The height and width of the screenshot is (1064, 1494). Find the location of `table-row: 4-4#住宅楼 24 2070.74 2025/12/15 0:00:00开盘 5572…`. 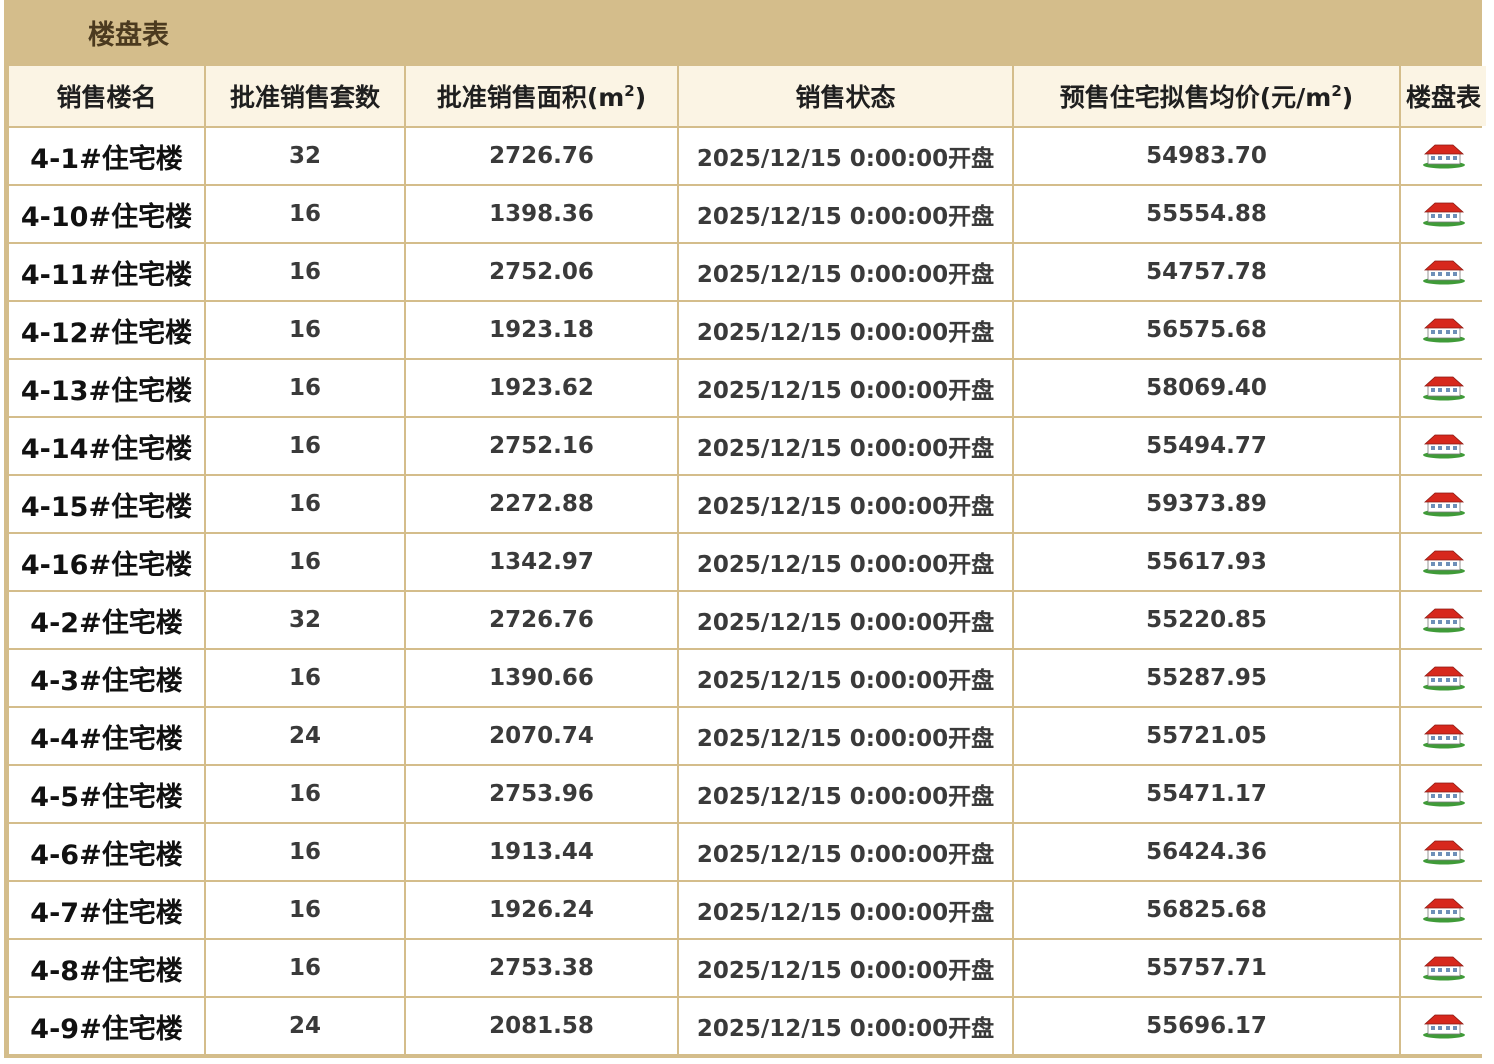

table-row: 4-4#住宅楼 24 2070.74 2025/12/15 0:00:00开盘 5572… is located at coordinates (747, 736).